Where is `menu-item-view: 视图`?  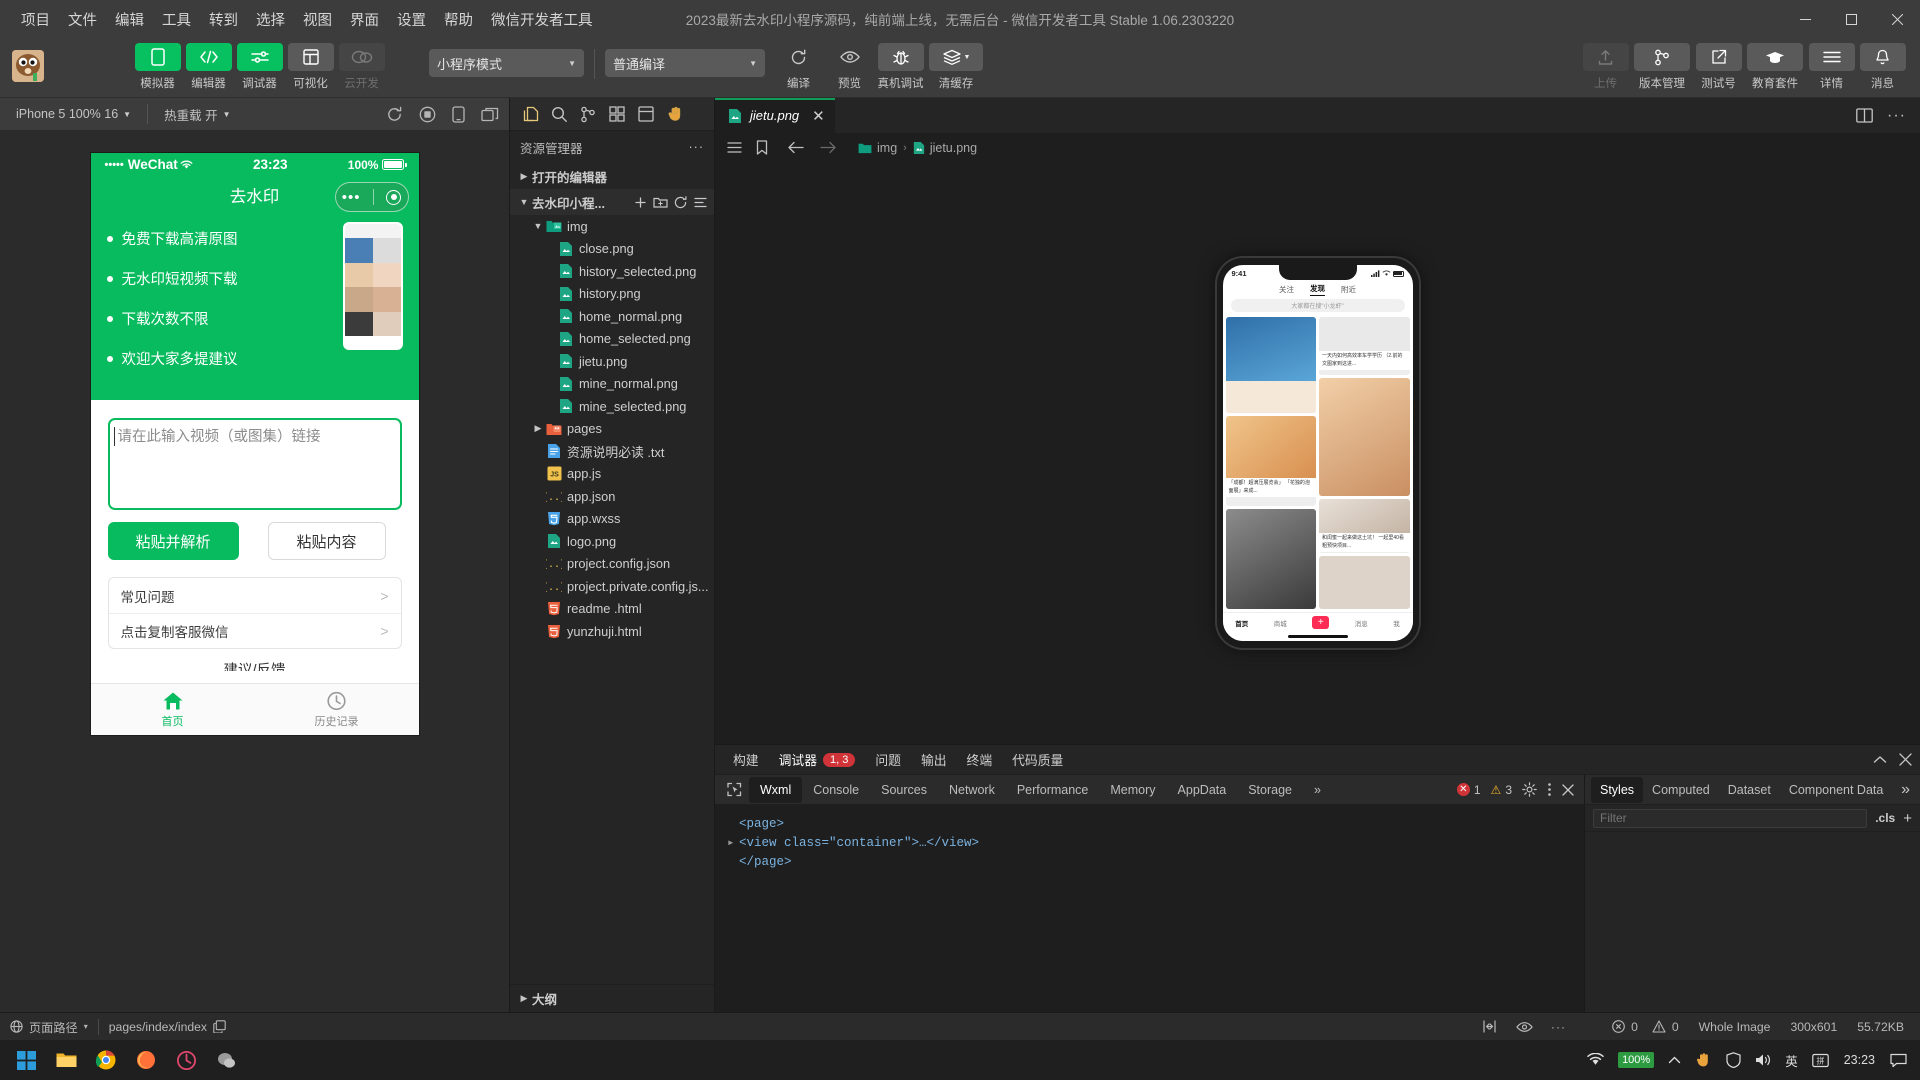 menu-item-view: 视图 is located at coordinates (317, 19).